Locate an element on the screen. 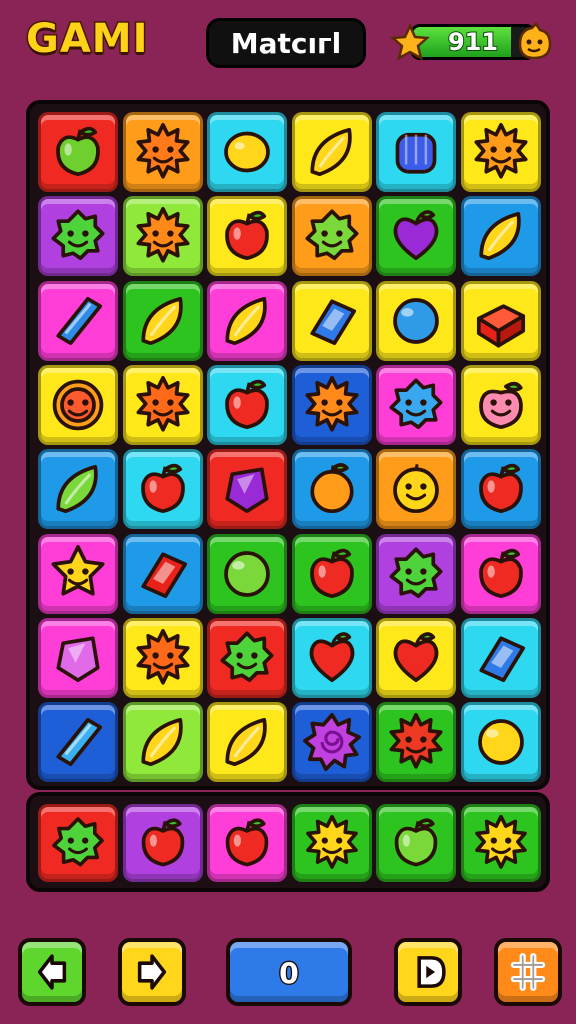 This screenshot has width=576, height=1024. lemon-icon is located at coordinates (247, 152).